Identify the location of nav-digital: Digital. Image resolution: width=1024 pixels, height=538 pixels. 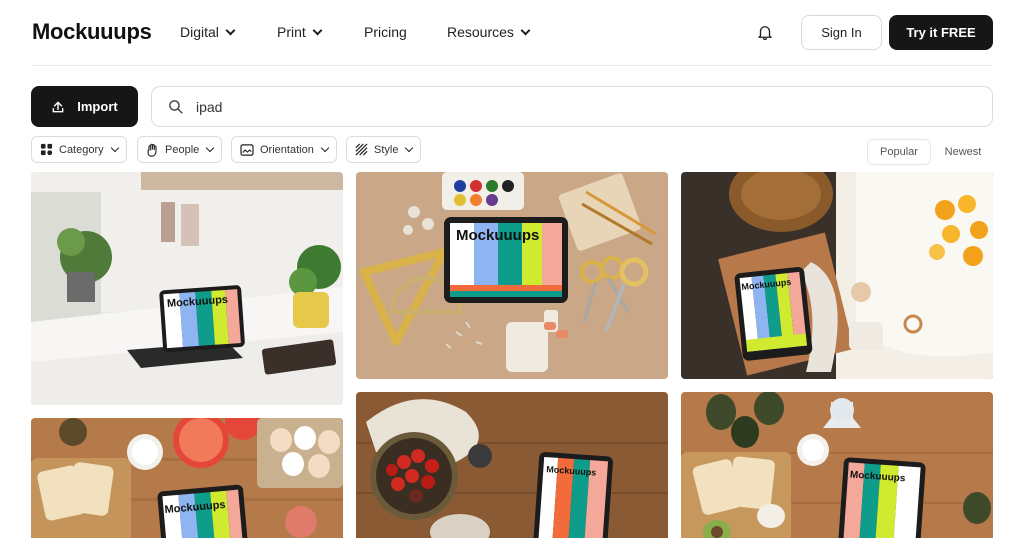
(208, 32).